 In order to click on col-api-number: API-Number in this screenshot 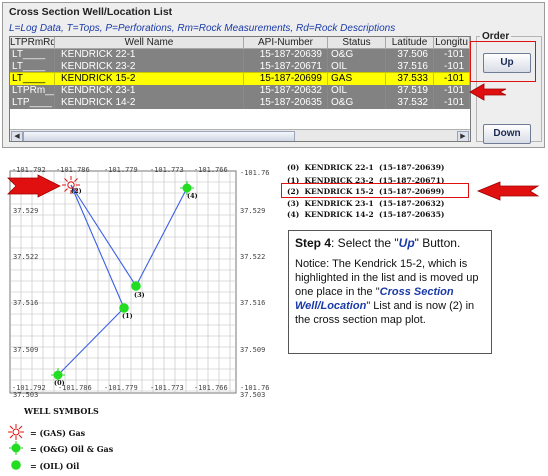, I will do `click(286, 43)`.